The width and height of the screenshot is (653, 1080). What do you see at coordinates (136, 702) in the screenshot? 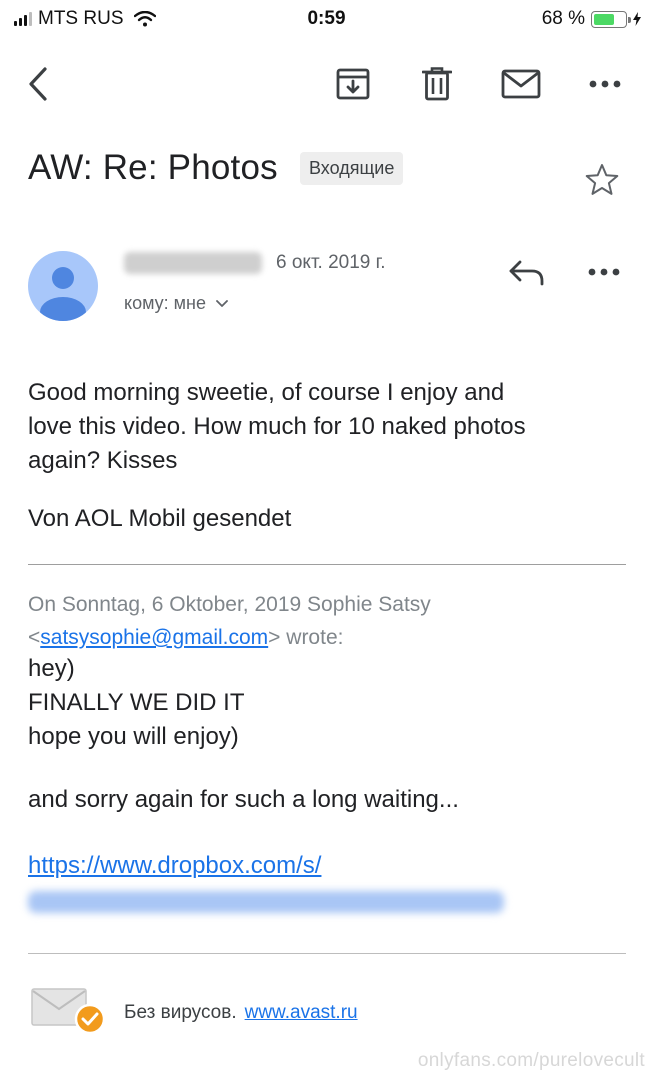
I see `quote-line: FINALLY WE DID IT` at bounding box center [136, 702].